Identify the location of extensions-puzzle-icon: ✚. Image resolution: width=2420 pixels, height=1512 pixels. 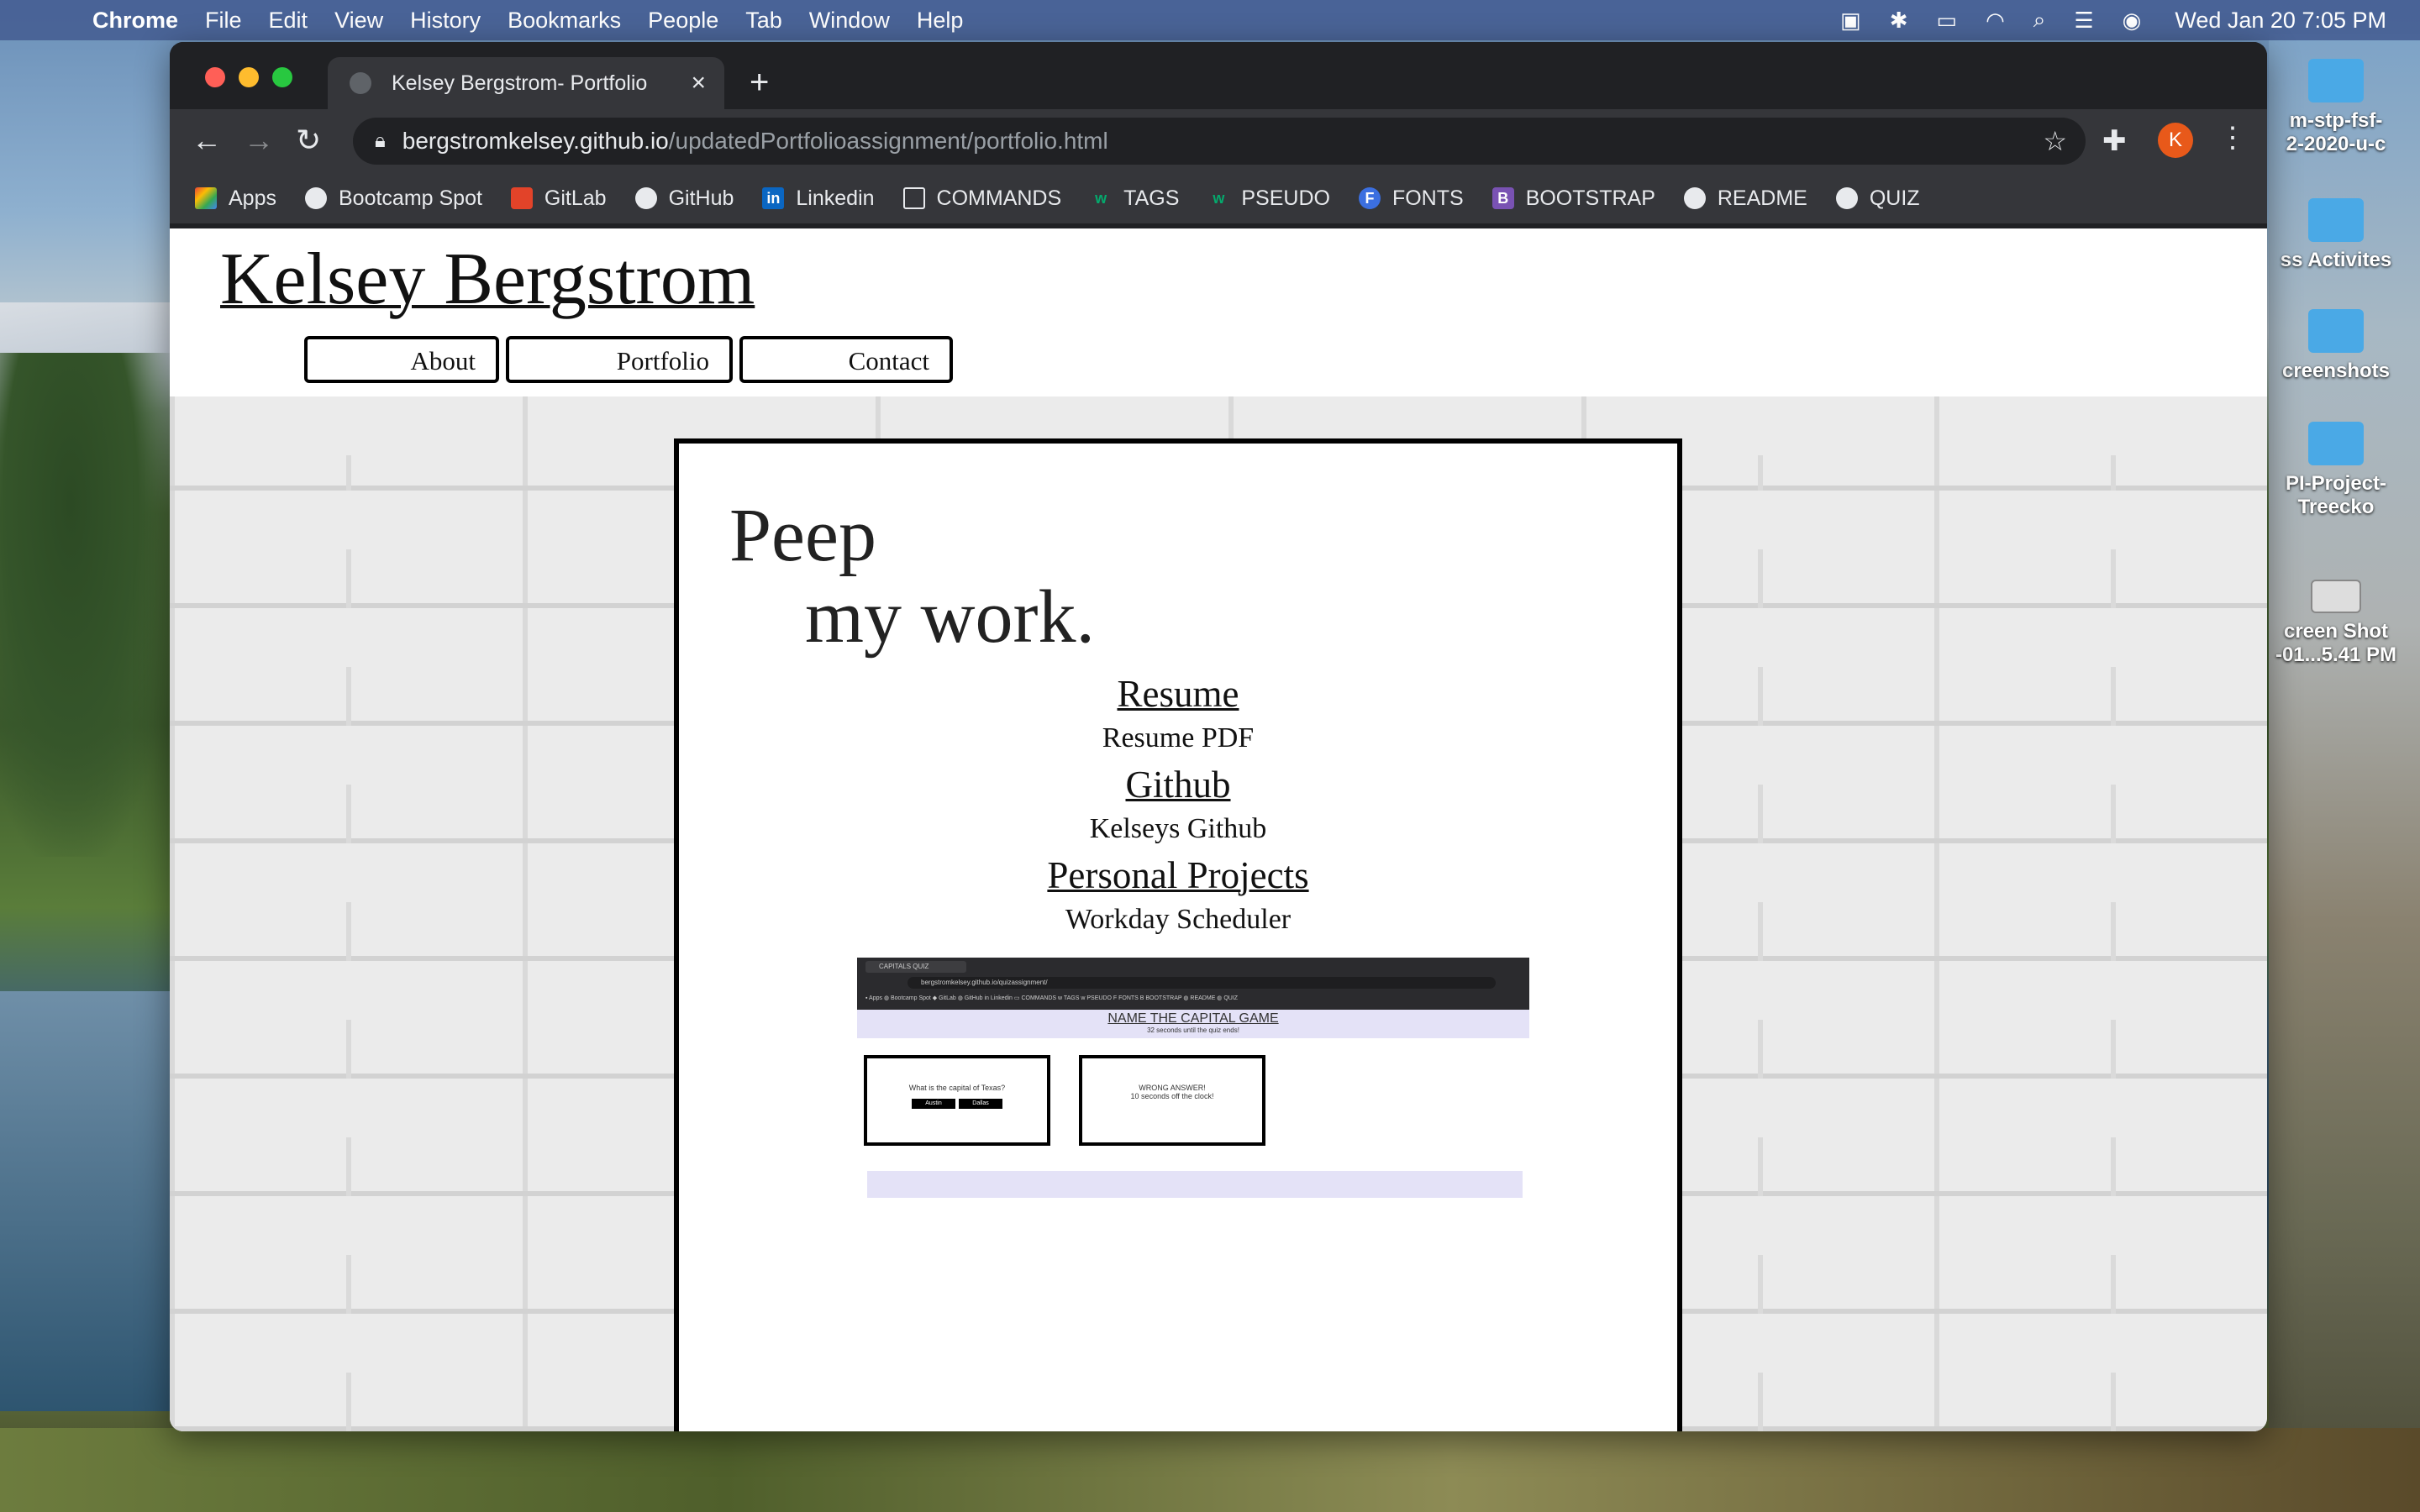
(2114, 141).